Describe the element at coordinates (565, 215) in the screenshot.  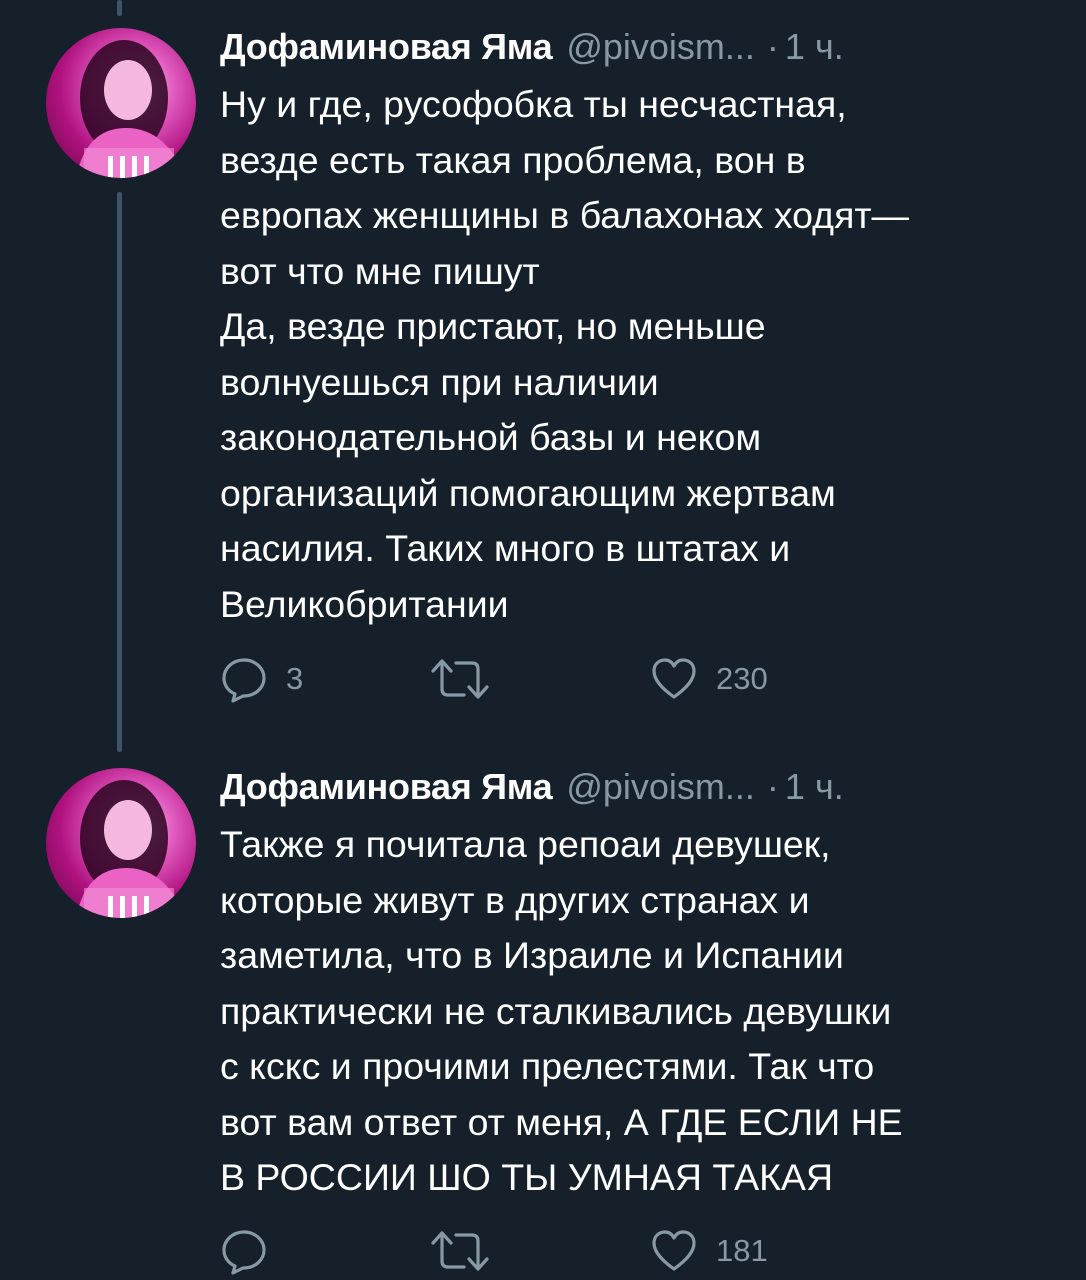
I see `text-line: европах женщины в балахонах ходят—` at that location.